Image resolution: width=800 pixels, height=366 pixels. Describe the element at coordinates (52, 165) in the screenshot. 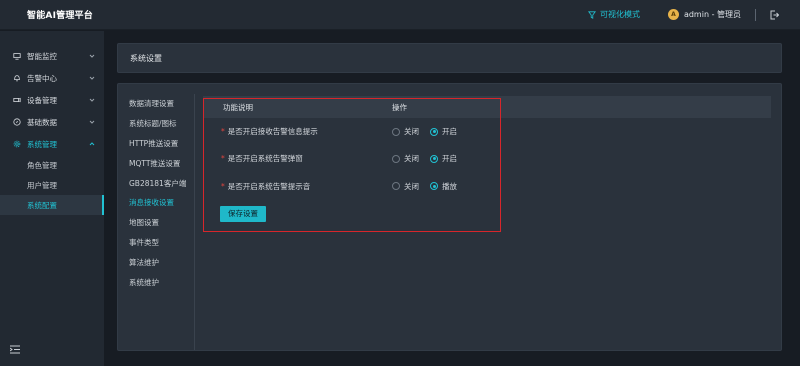

I see `sidebar-subitem-role-management: 角色管理` at that location.